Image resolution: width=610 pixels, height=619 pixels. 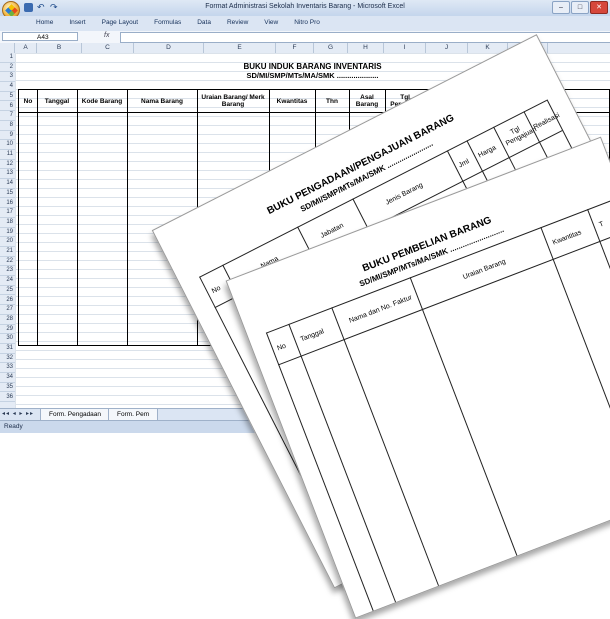 I want to click on tab-view: View, so click(x=271, y=22).